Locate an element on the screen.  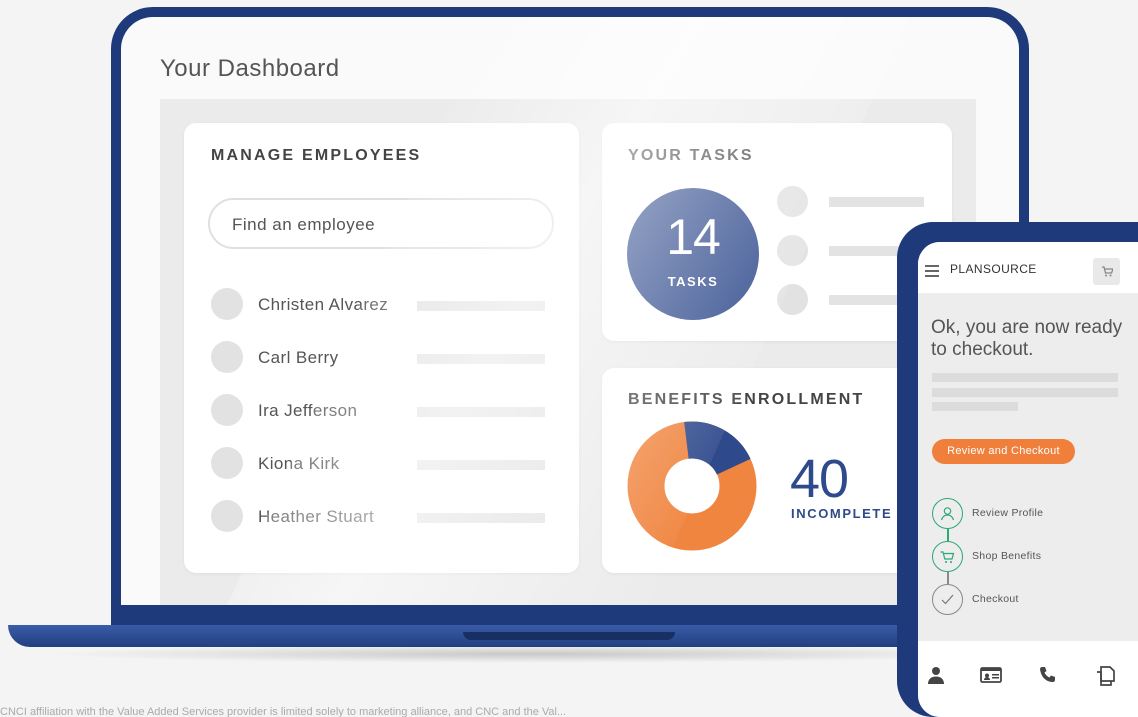
tasks-count-circle: 14 TASKS is located at coordinates (693, 254).